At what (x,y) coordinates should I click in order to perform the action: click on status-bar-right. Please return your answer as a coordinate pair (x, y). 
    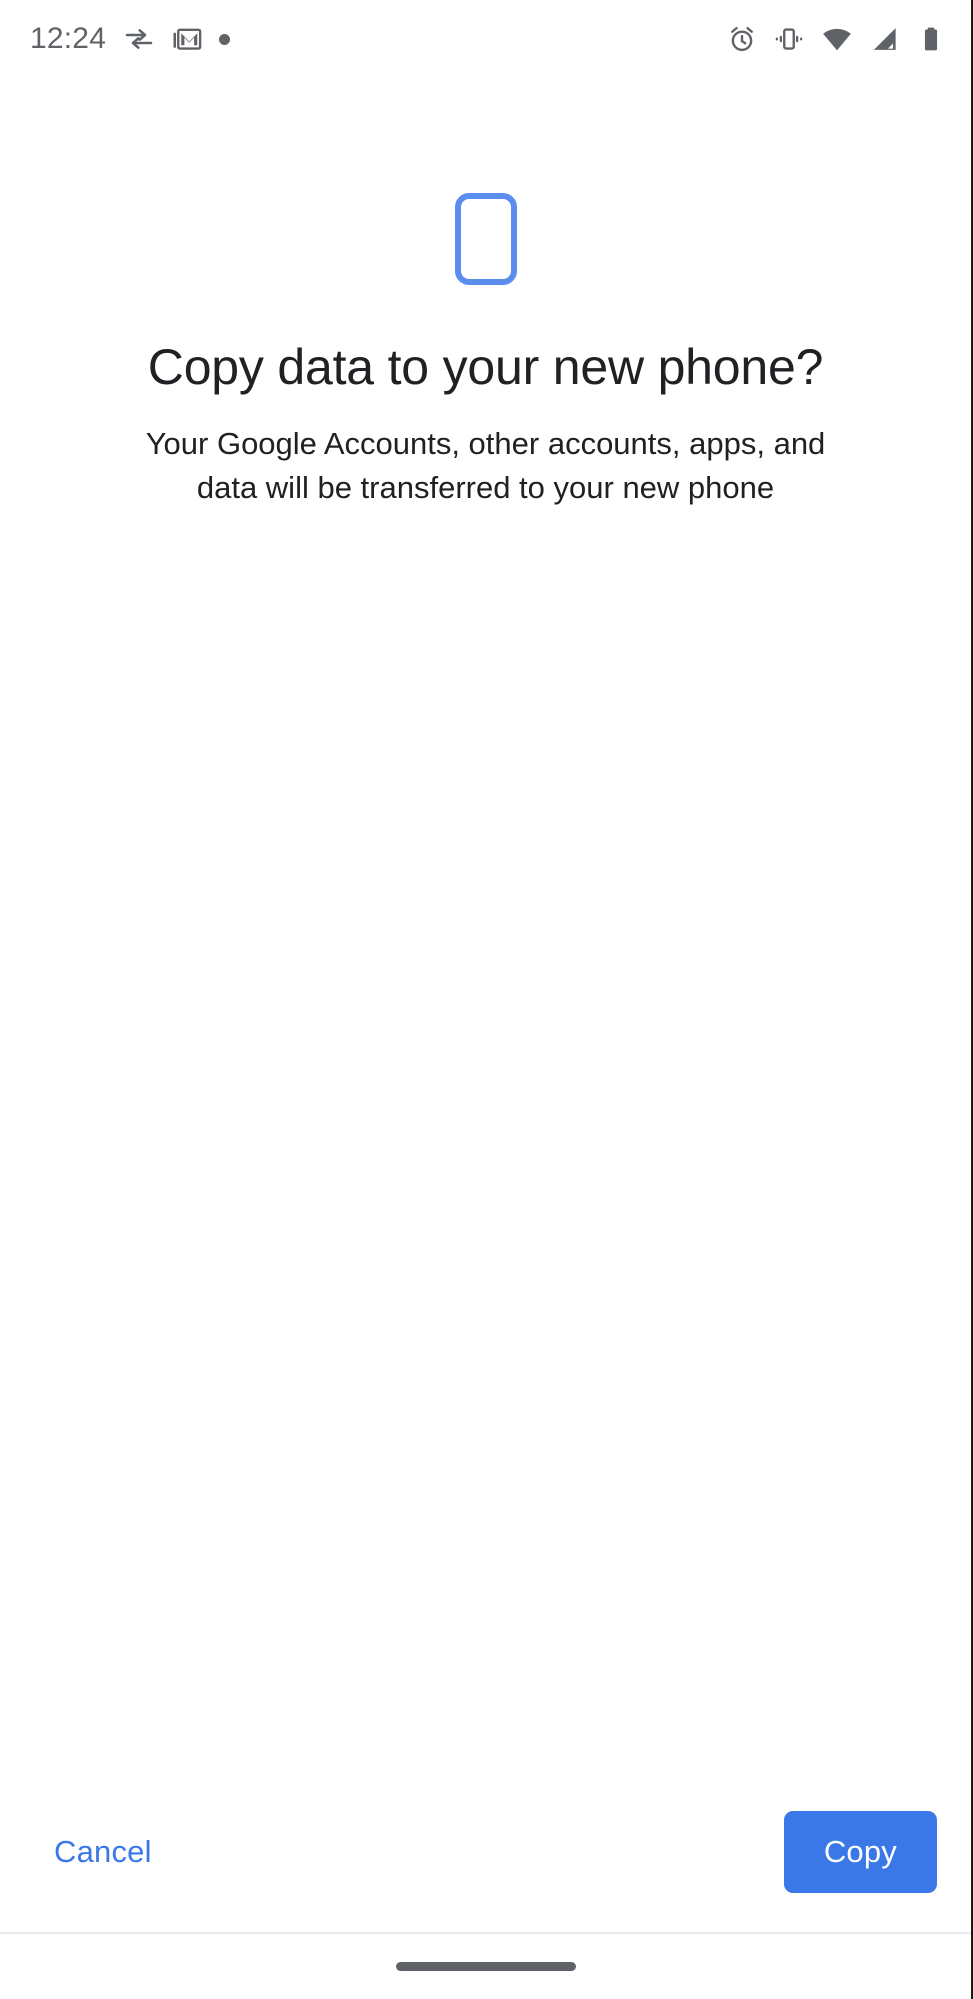
    Looking at the image, I should click on (836, 39).